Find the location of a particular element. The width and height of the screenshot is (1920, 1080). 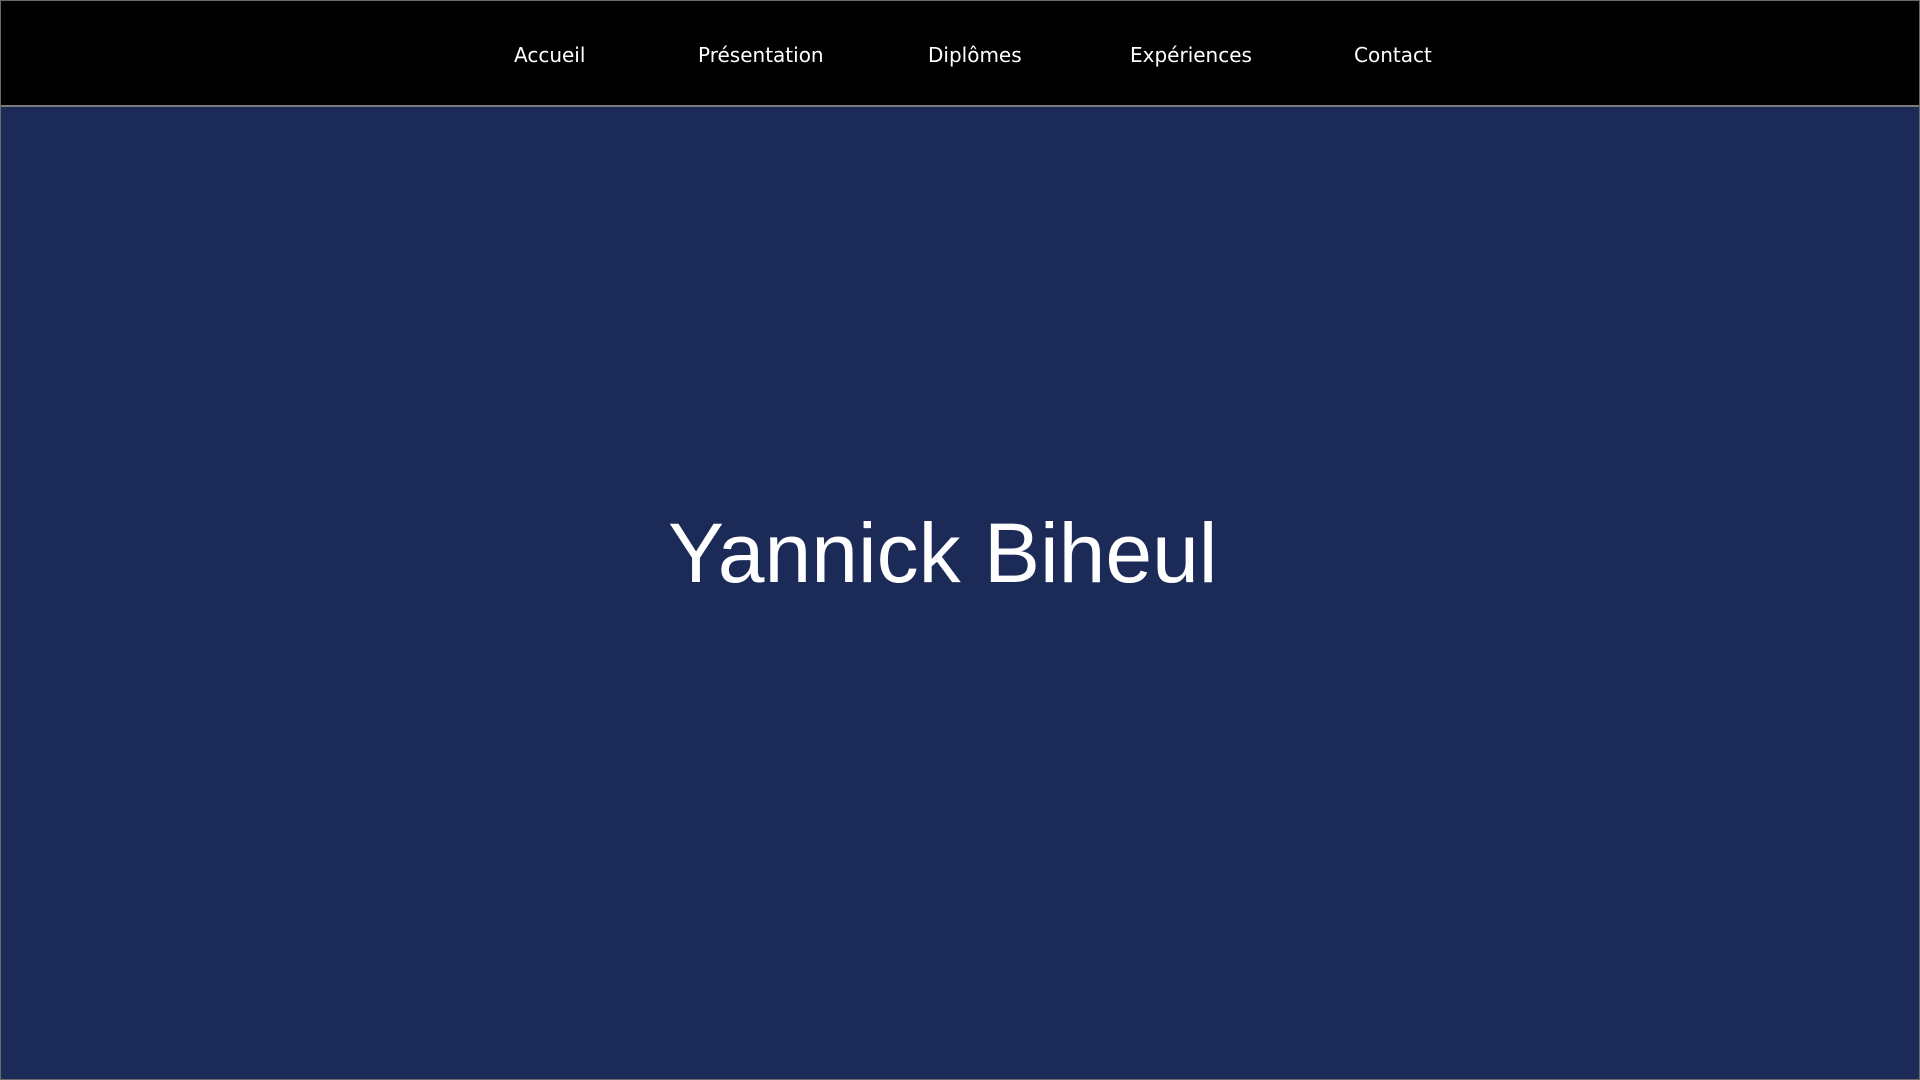

nav-link-presentation: Présentation is located at coordinates (761, 55).